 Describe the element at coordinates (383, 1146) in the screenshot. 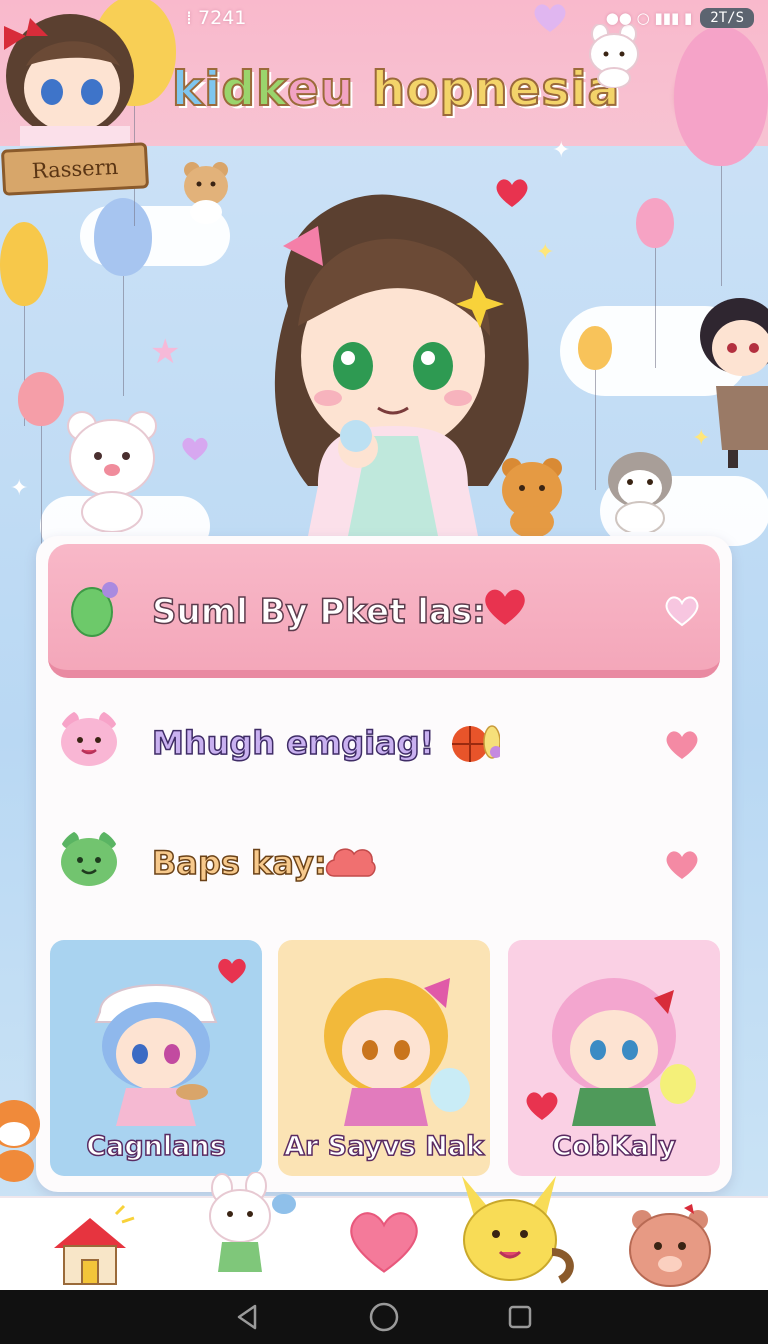

I see `card-label: Ar Sayvs Nak` at that location.